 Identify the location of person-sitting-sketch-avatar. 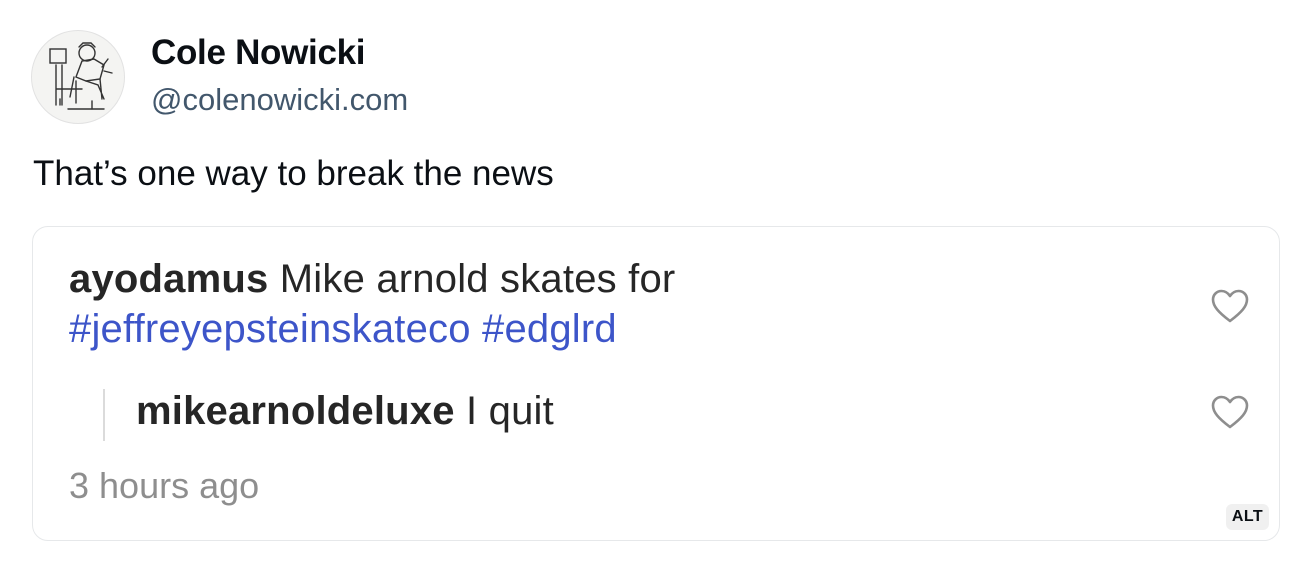
(81, 76).